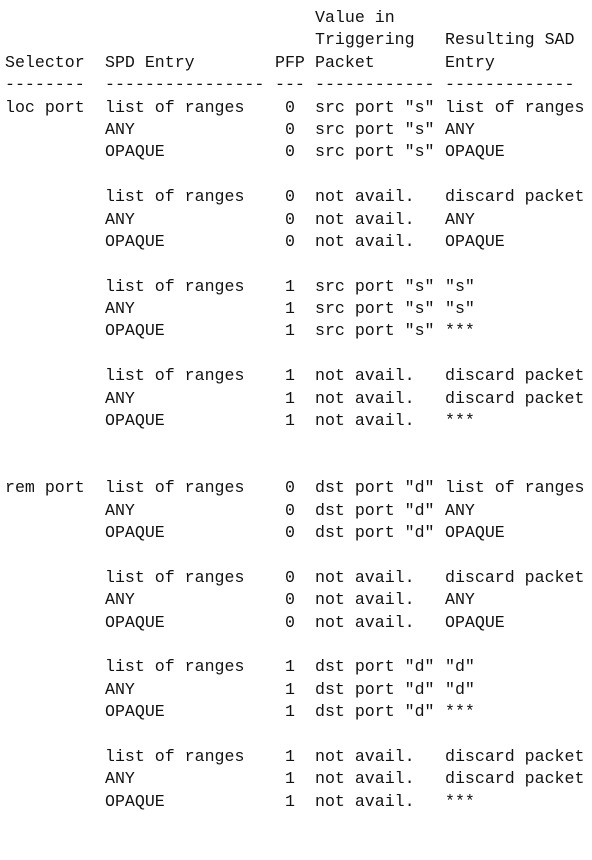  What do you see at coordinates (45, 107) in the screenshot?
I see `selector-name: loc port` at bounding box center [45, 107].